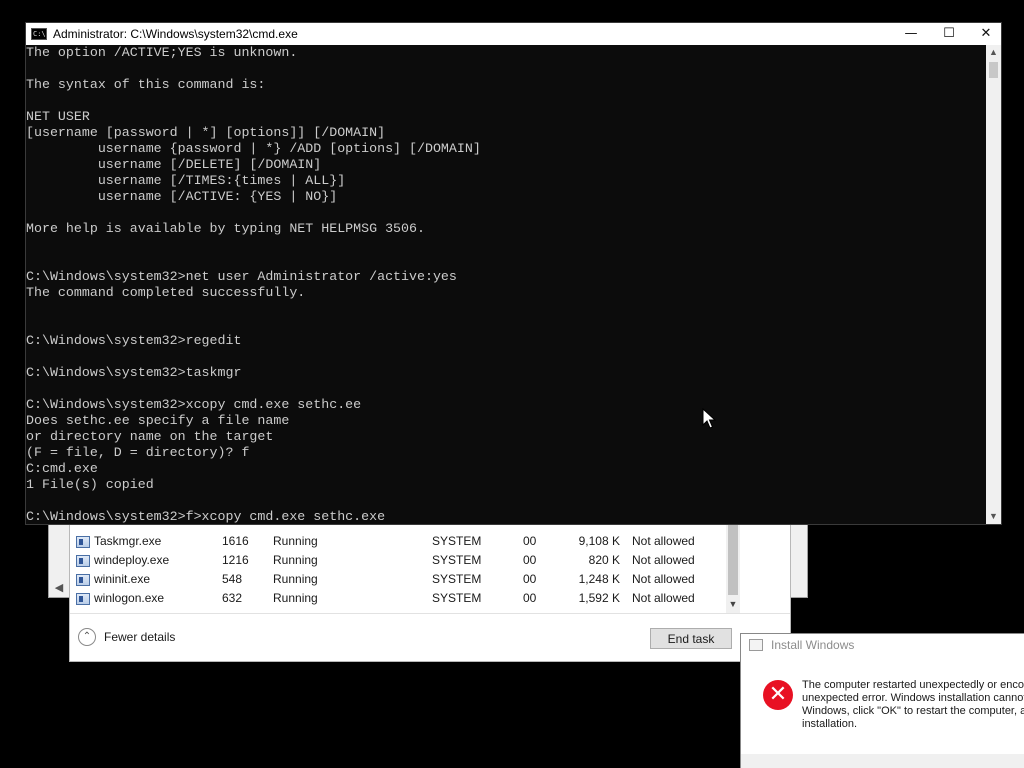 The height and width of the screenshot is (768, 1024). I want to click on process-memory: 9,108 K, so click(599, 541).